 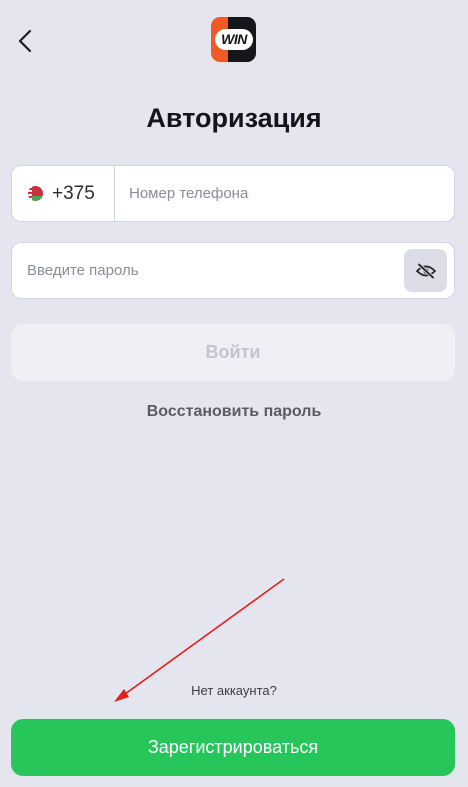 I want to click on country-code: +375, so click(x=73, y=193).